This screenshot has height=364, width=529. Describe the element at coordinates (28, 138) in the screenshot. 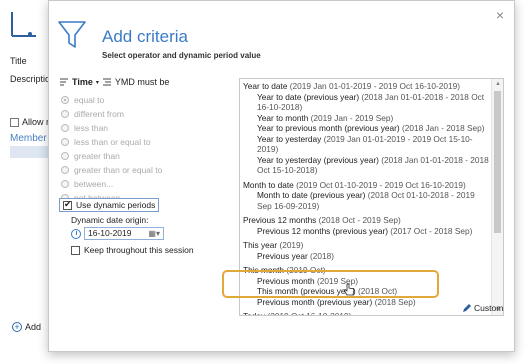

I see `member-tab: Member` at that location.